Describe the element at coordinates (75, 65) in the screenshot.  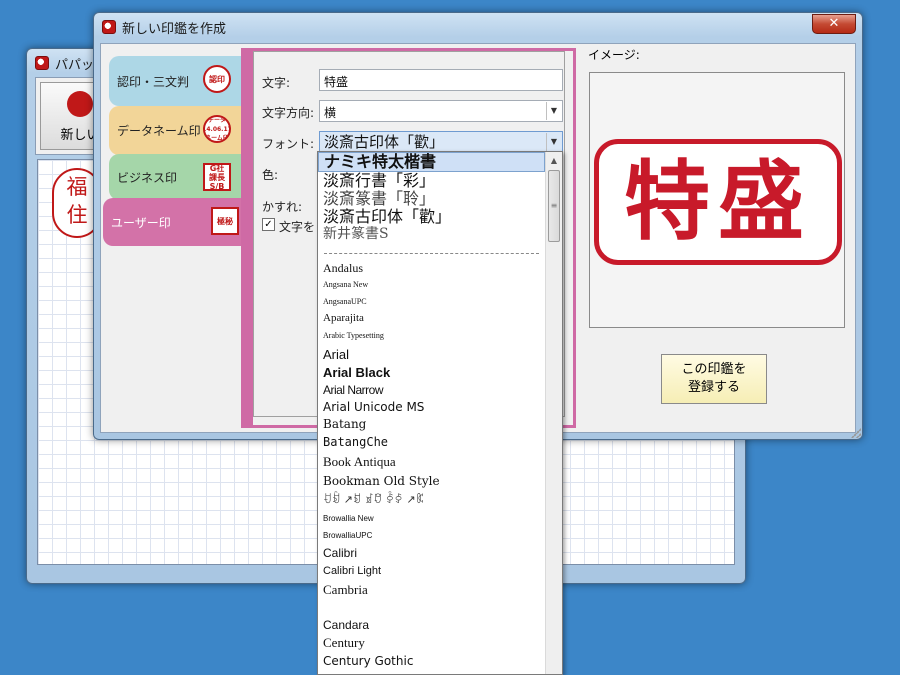
I see `background-window-title: パパッ` at that location.